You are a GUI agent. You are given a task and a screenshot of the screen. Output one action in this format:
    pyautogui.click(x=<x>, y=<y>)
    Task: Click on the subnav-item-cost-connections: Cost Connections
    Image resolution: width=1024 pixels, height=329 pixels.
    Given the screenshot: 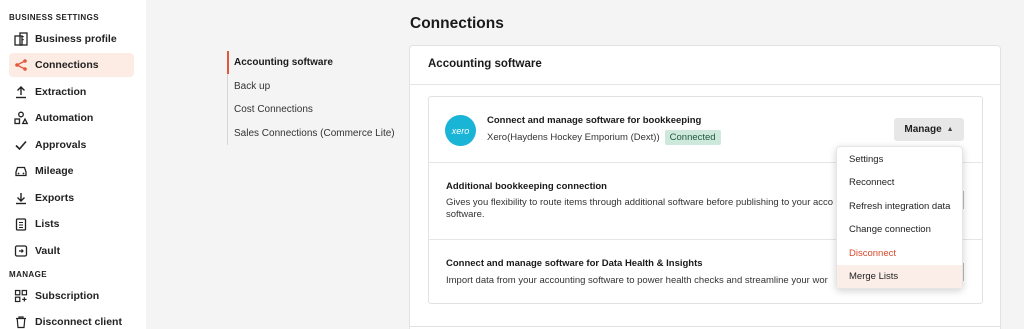 What is the action you would take?
    pyautogui.click(x=273, y=109)
    